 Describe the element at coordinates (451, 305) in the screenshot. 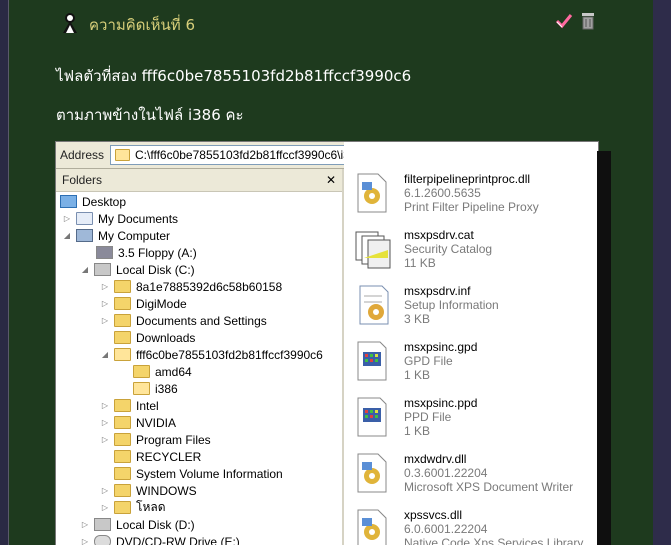

I see `file-detail: Setup Information` at that location.